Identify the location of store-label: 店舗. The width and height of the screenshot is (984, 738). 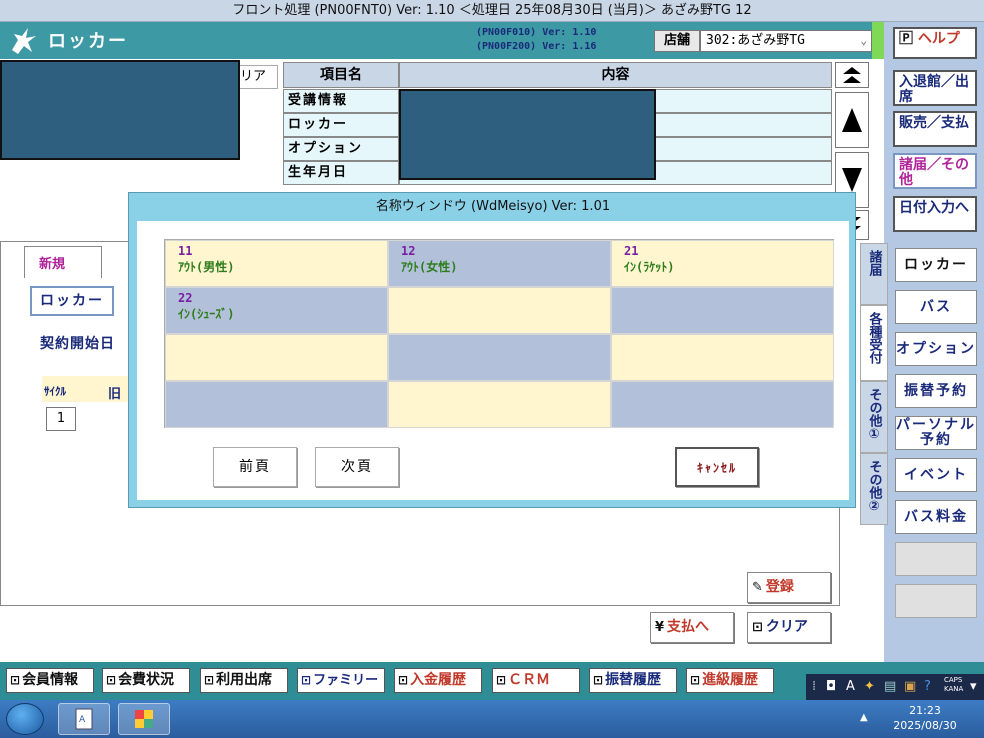
(677, 41).